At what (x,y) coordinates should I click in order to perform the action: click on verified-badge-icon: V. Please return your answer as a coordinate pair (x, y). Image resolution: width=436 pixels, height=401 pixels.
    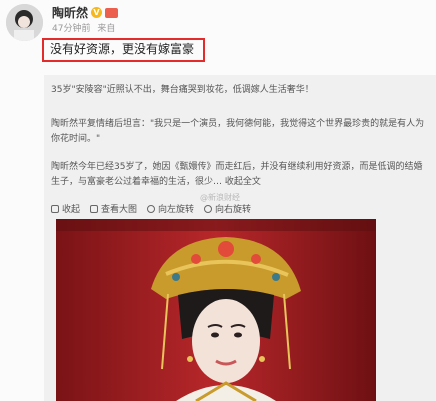
    Looking at the image, I should click on (97, 12).